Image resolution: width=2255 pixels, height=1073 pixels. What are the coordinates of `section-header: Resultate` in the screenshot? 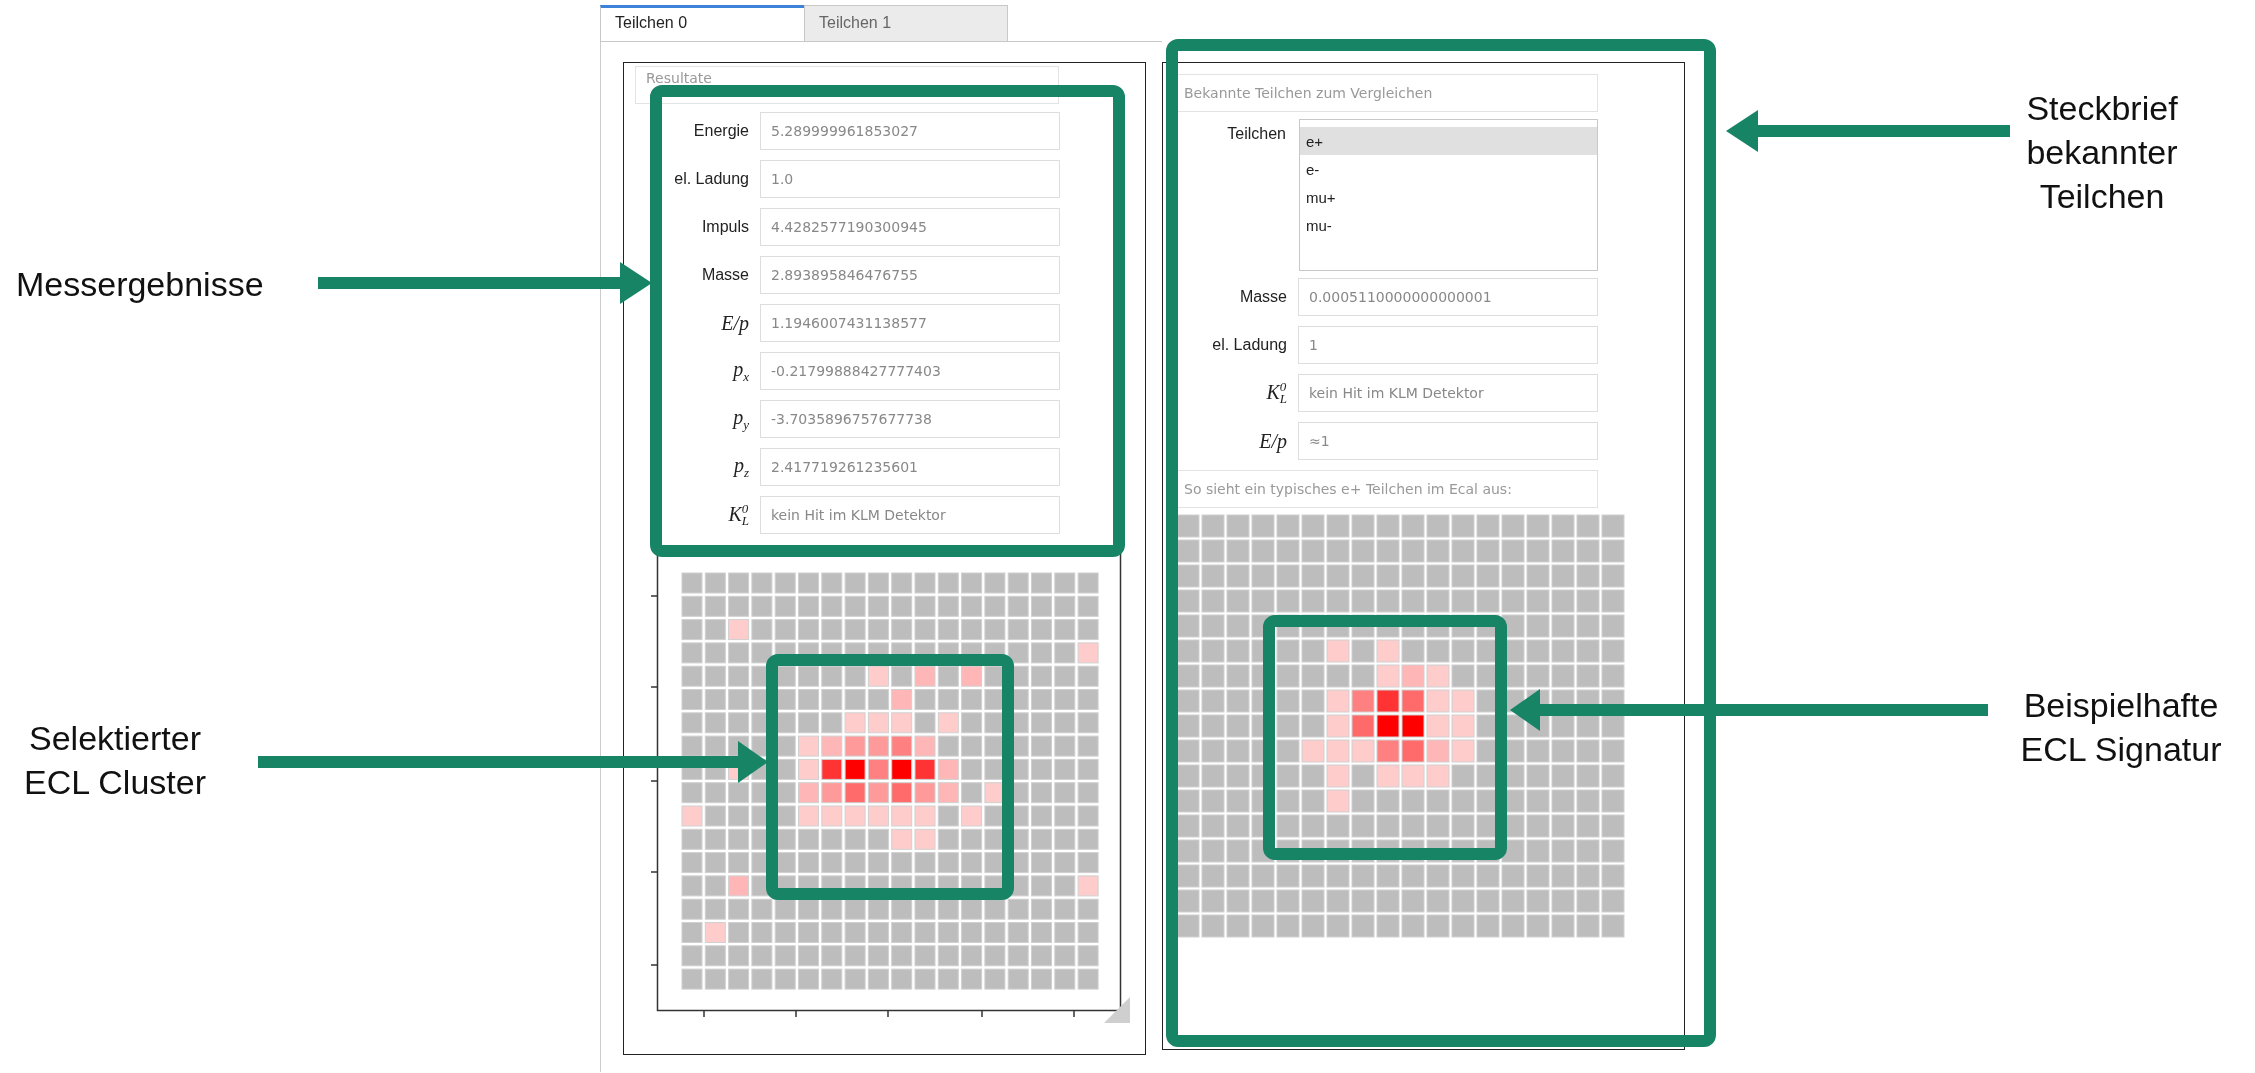 It's located at (847, 85).